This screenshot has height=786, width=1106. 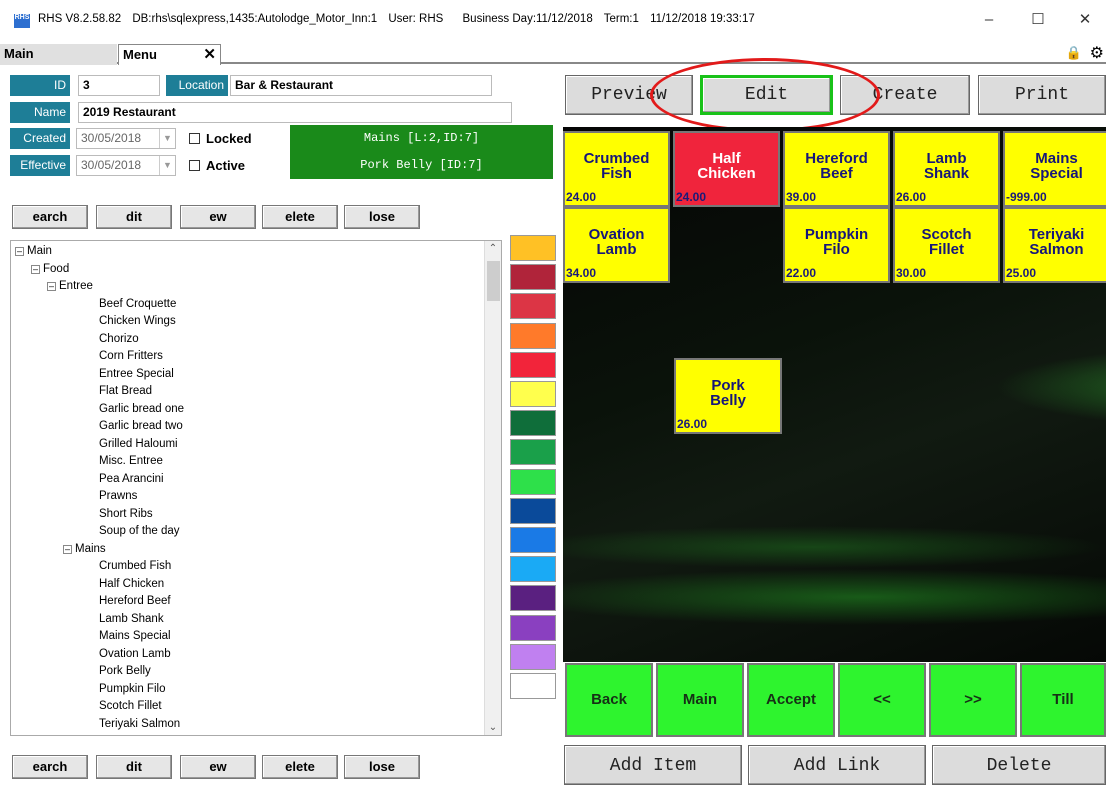 I want to click on delete-button-bottom: elete, so click(x=300, y=767).